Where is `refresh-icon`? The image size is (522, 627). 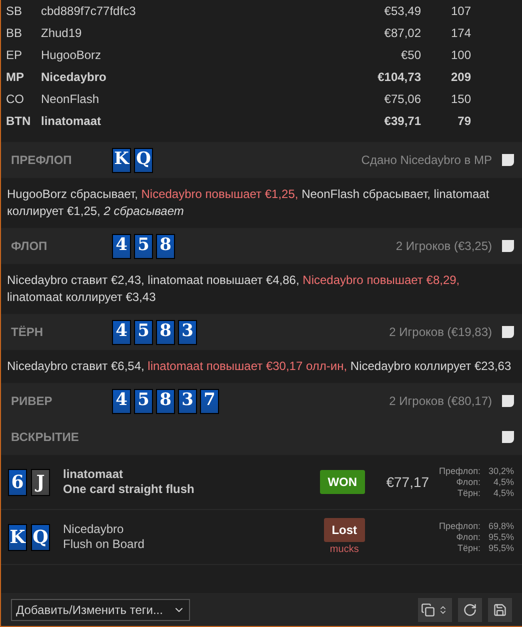
refresh-icon is located at coordinates (470, 609).